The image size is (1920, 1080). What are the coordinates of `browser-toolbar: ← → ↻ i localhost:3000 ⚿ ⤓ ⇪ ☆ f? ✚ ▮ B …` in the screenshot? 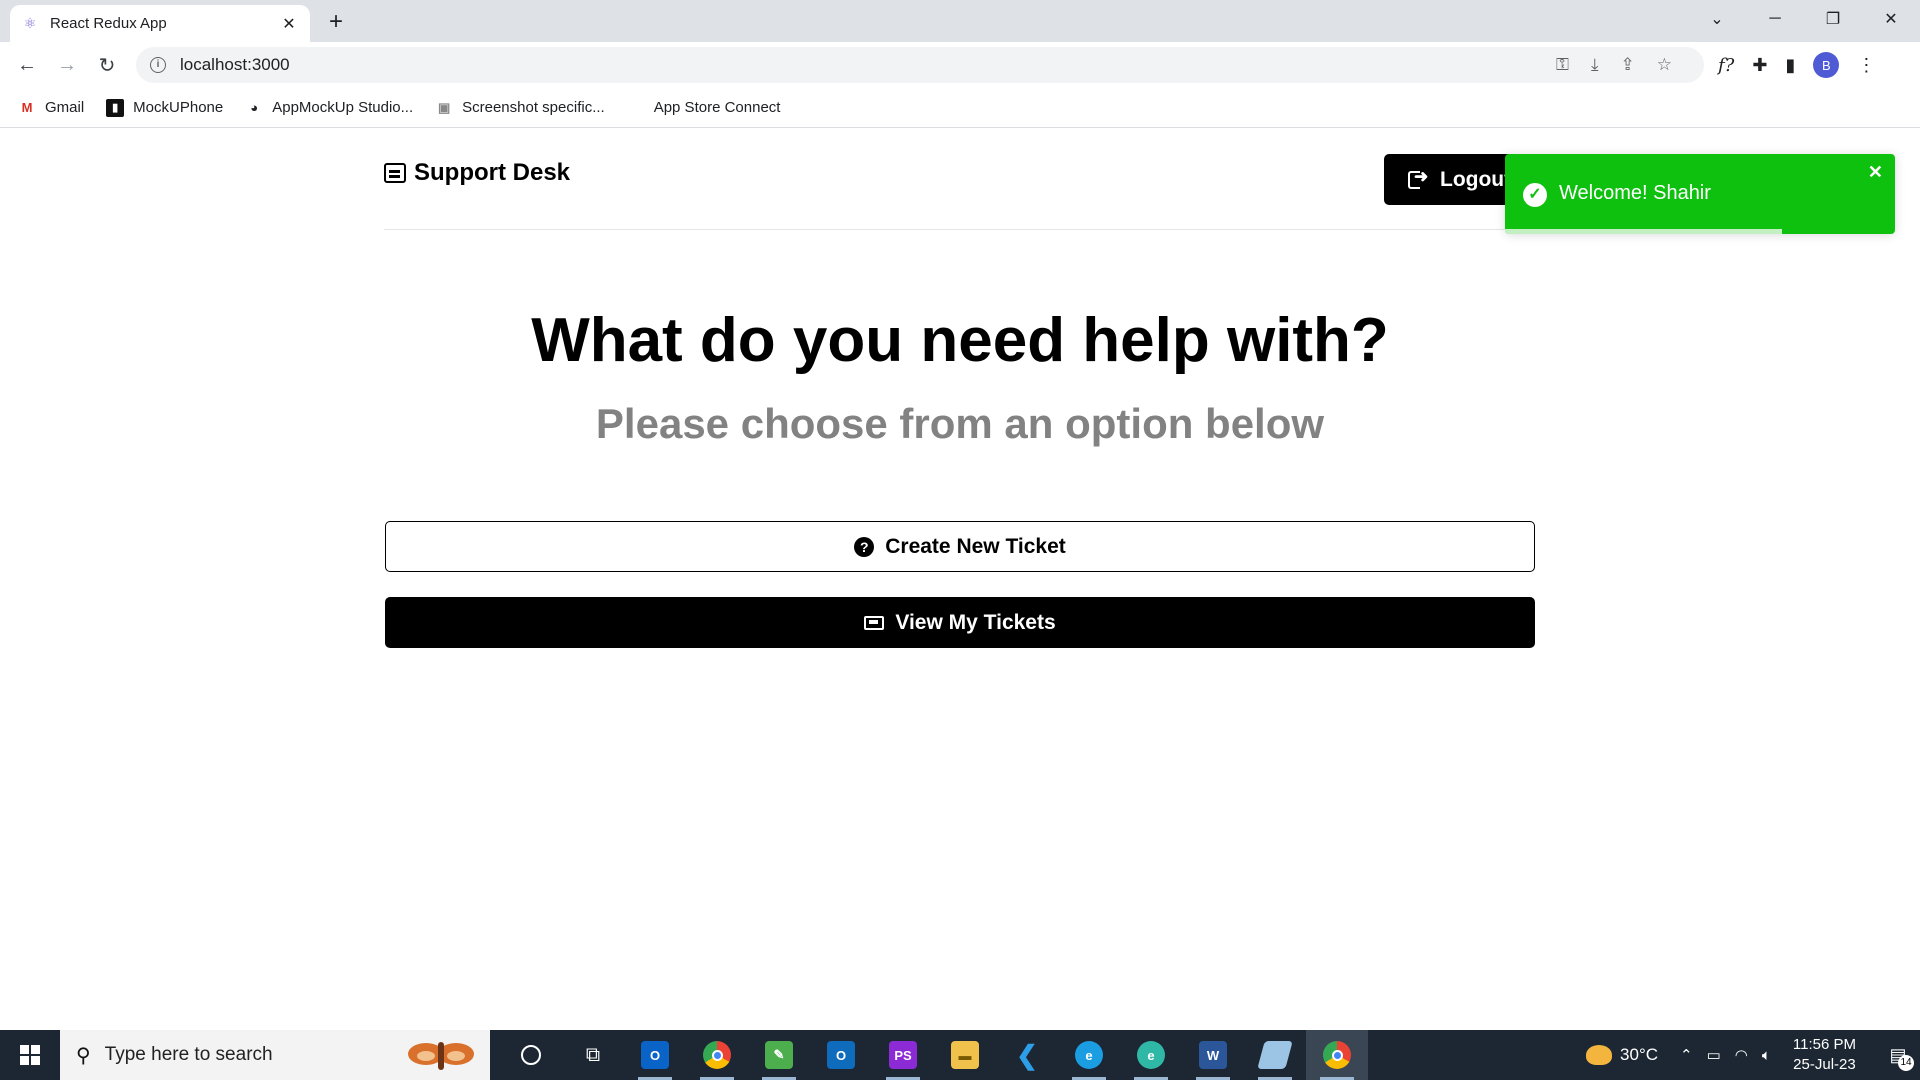 It's located at (960, 65).